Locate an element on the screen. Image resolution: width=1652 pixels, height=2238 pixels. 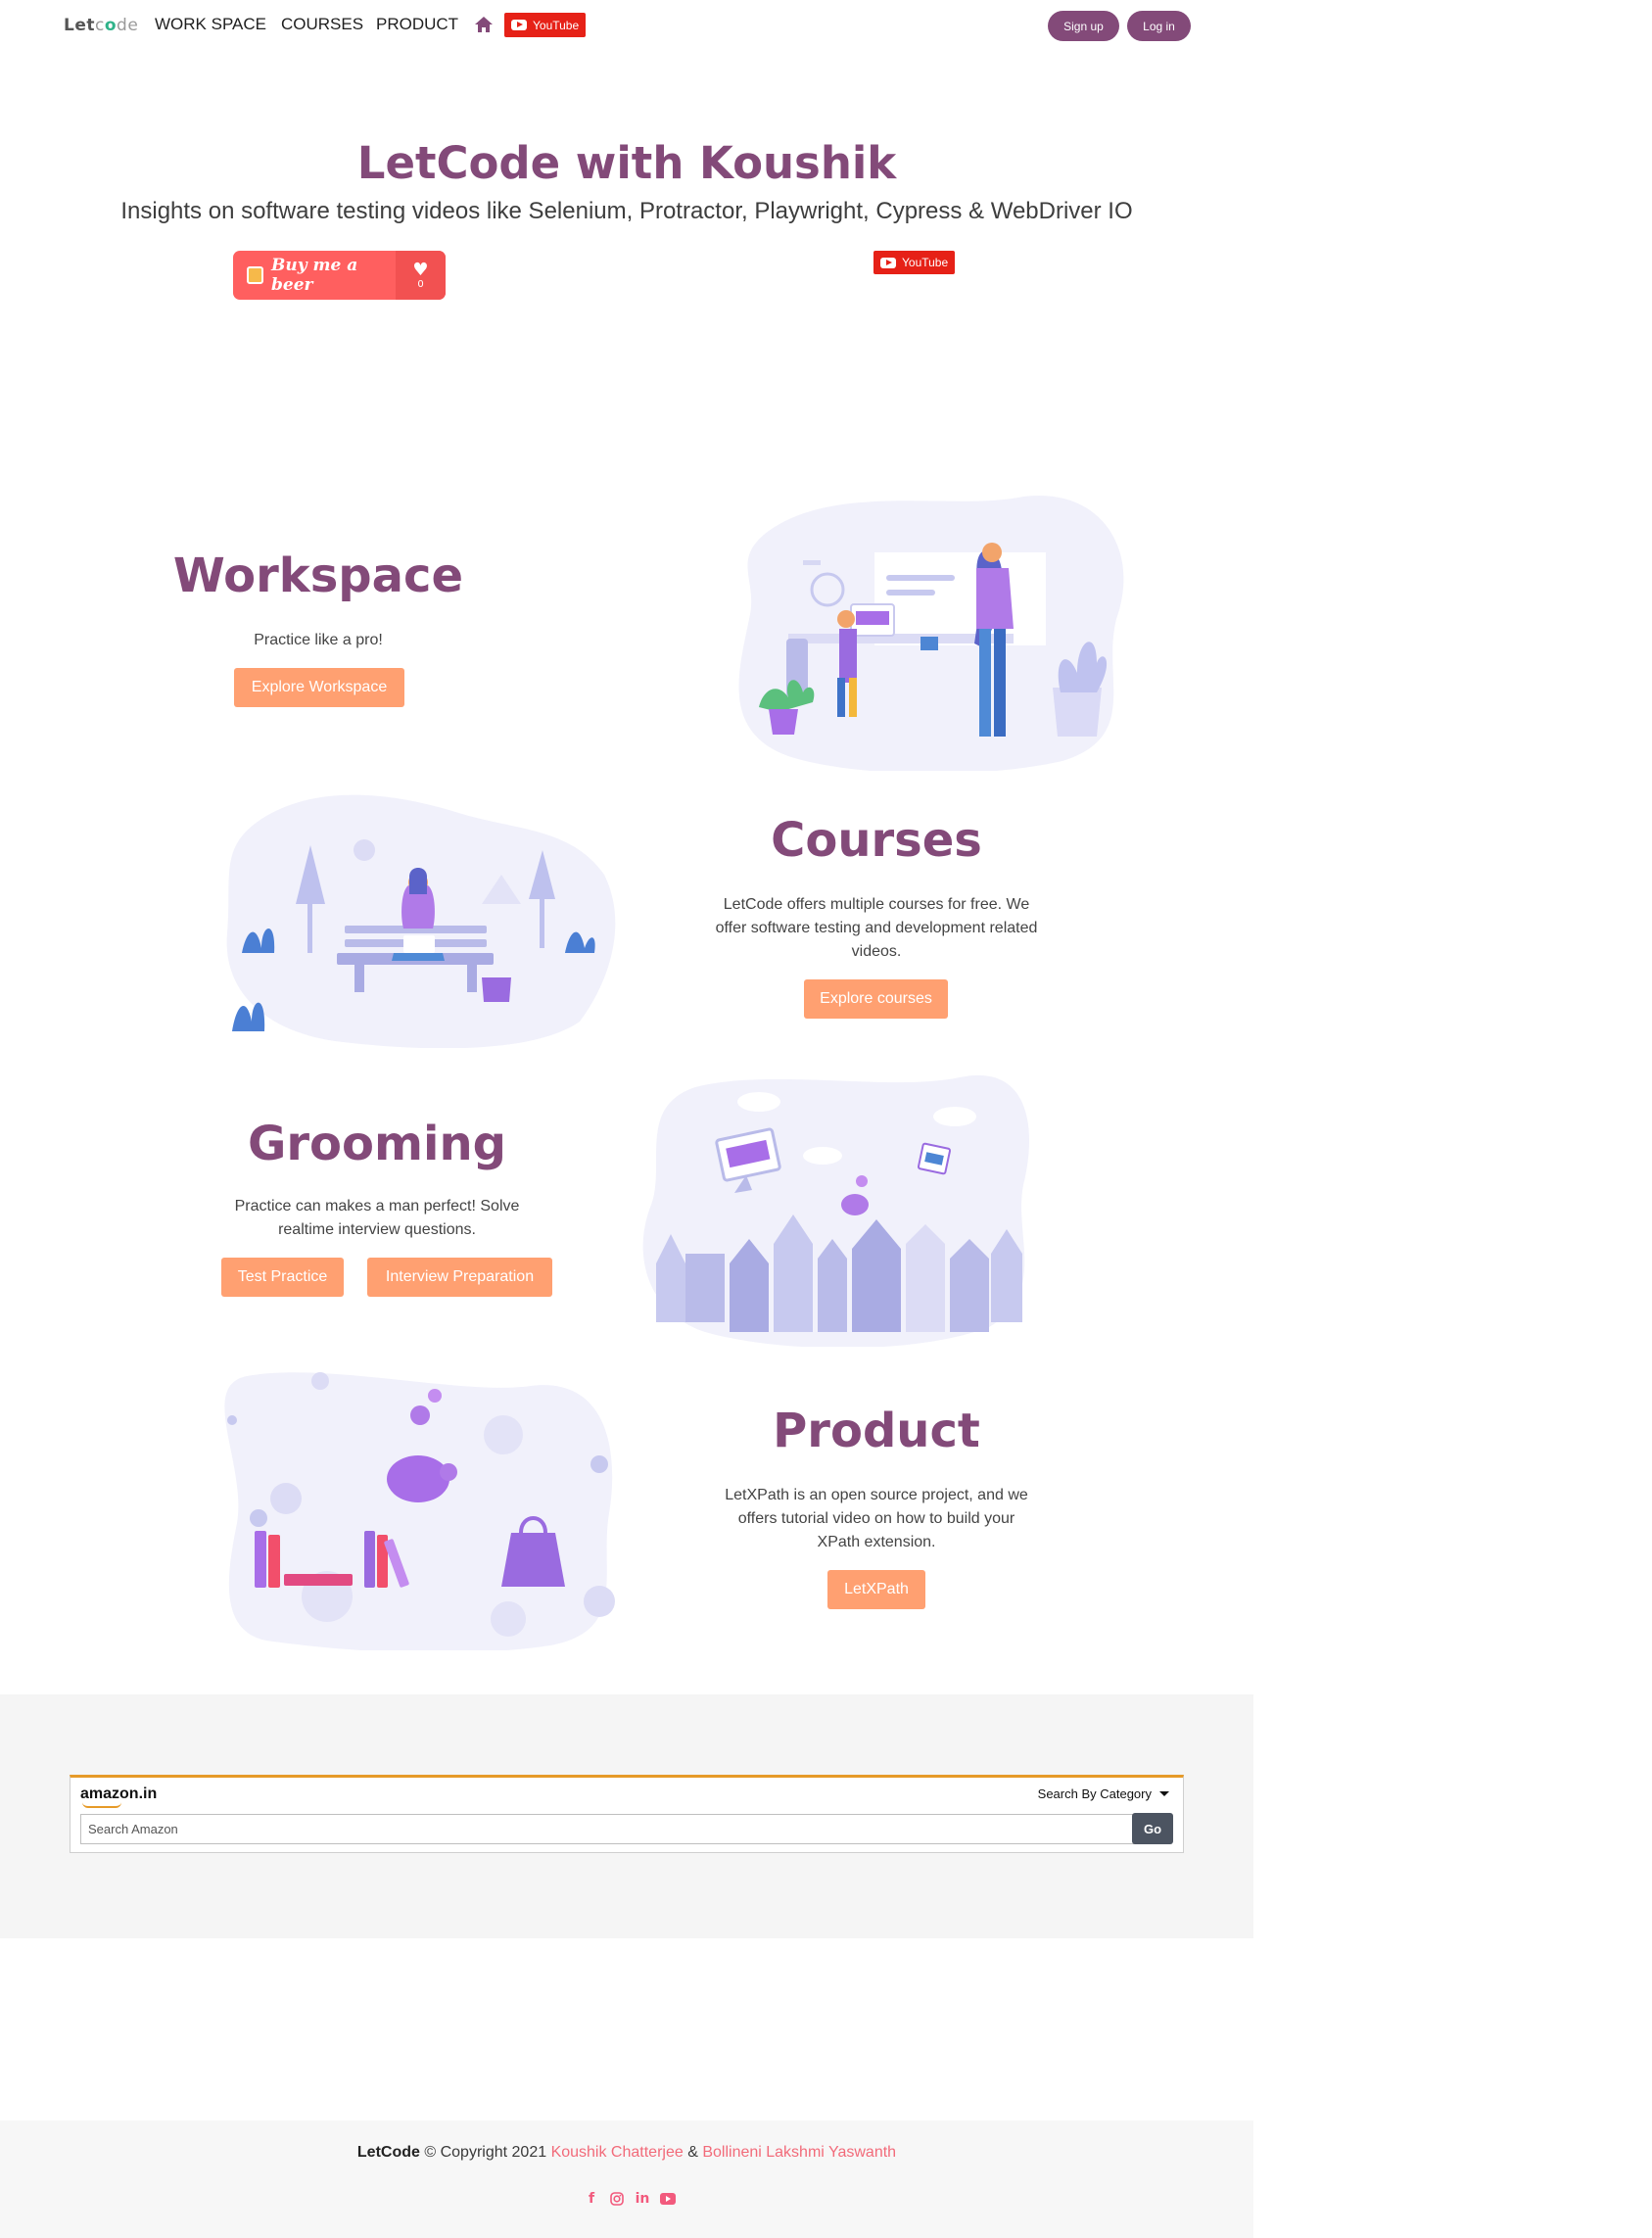
hero-youtube-button: YouTube is located at coordinates (914, 262).